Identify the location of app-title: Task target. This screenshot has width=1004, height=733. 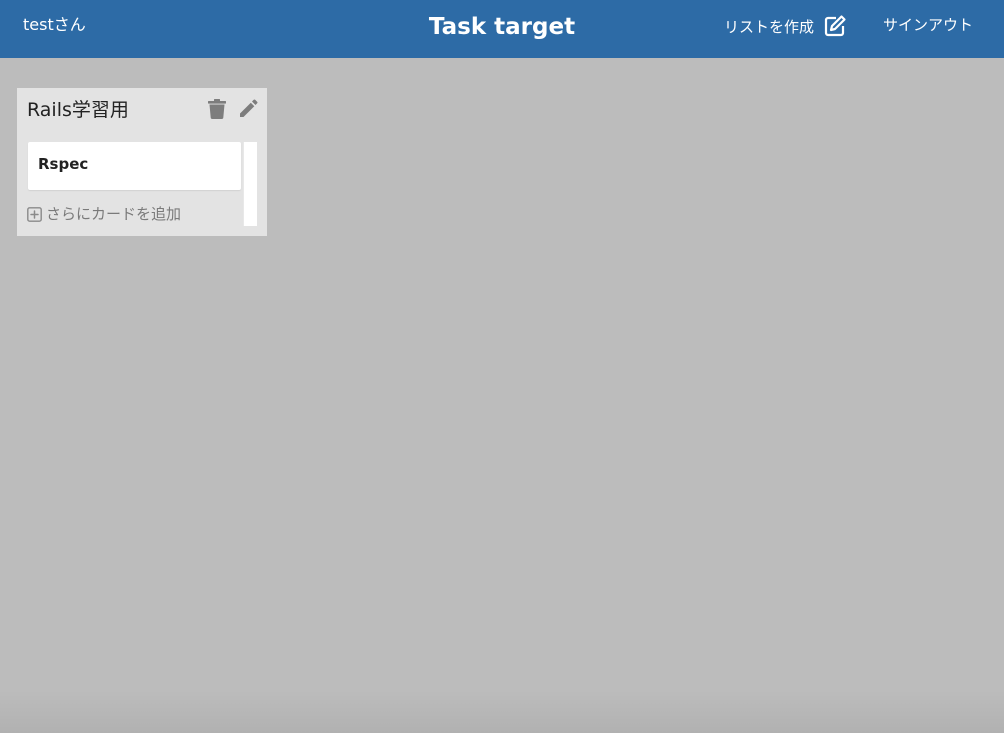
(502, 27).